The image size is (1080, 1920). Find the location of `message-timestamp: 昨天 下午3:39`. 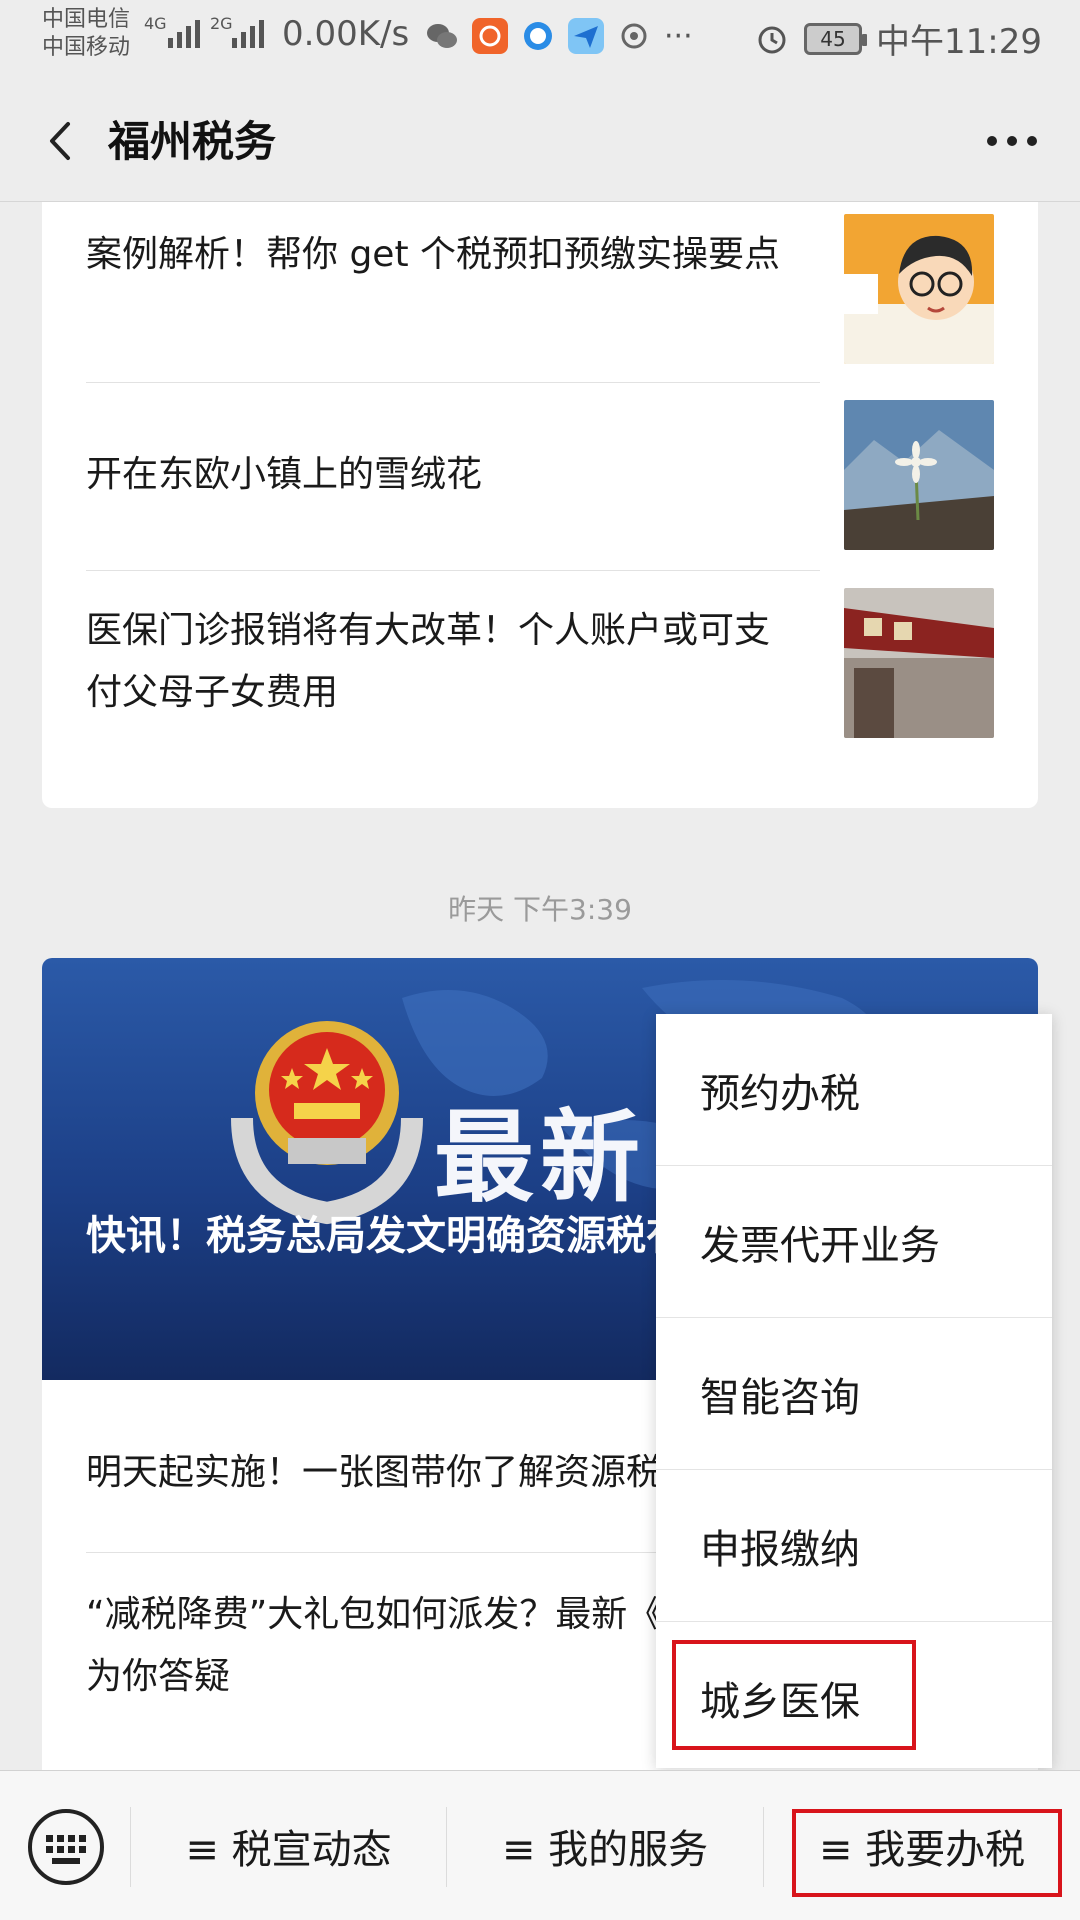

message-timestamp: 昨天 下午3:39 is located at coordinates (540, 909).